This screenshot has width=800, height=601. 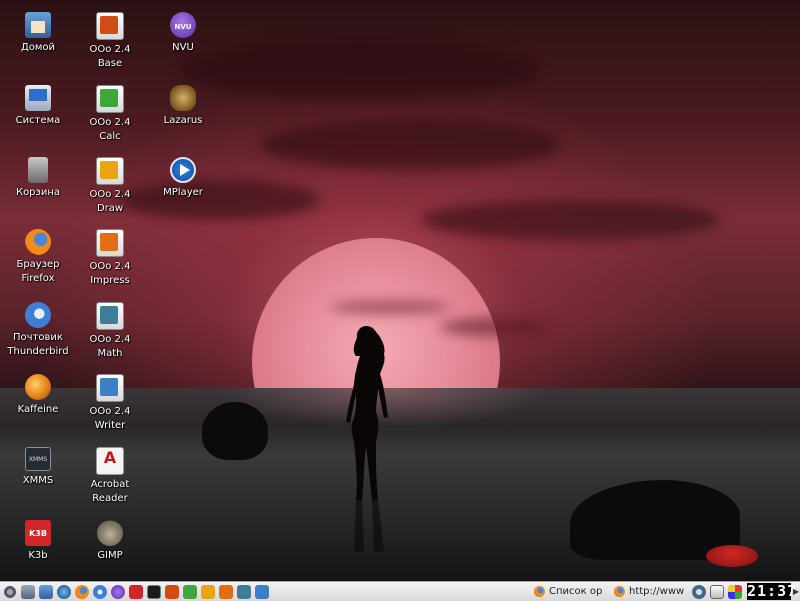 What do you see at coordinates (38, 409) in the screenshot?
I see `icon-label: Kaffeine` at bounding box center [38, 409].